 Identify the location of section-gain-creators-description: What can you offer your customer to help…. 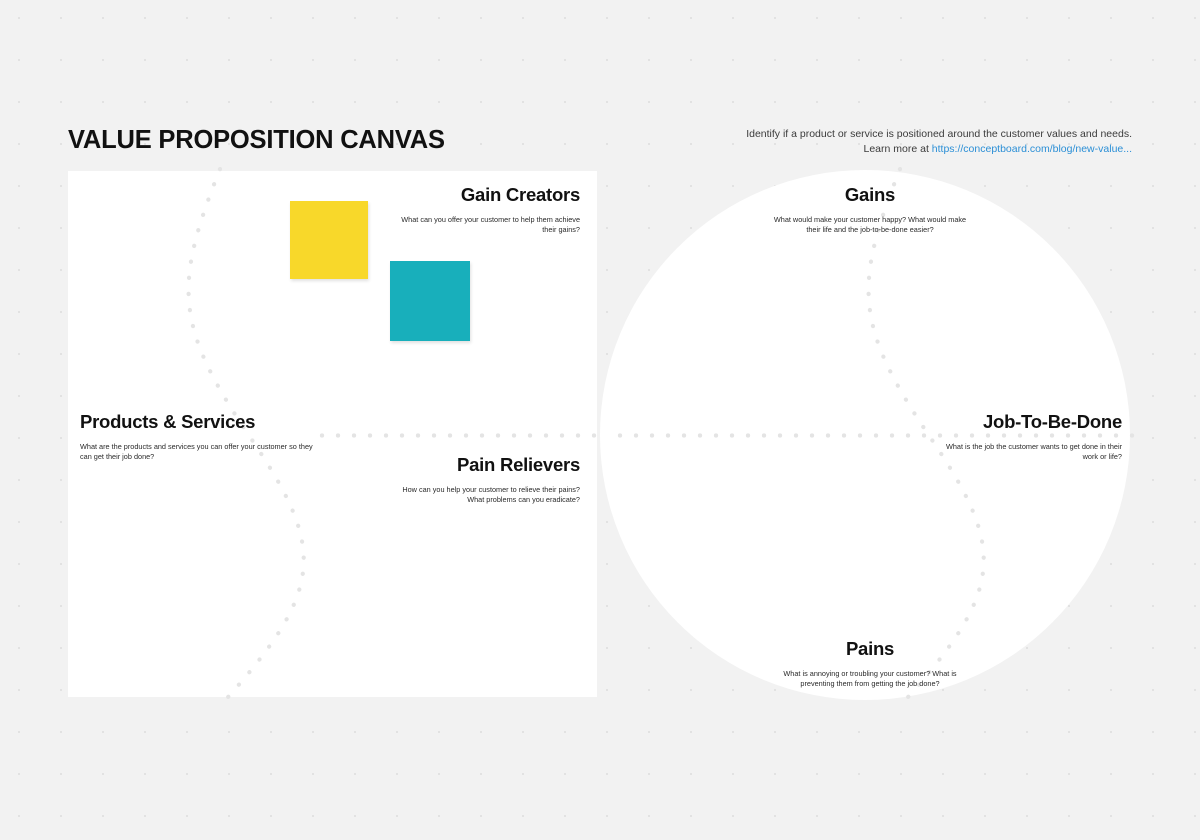
(490, 225).